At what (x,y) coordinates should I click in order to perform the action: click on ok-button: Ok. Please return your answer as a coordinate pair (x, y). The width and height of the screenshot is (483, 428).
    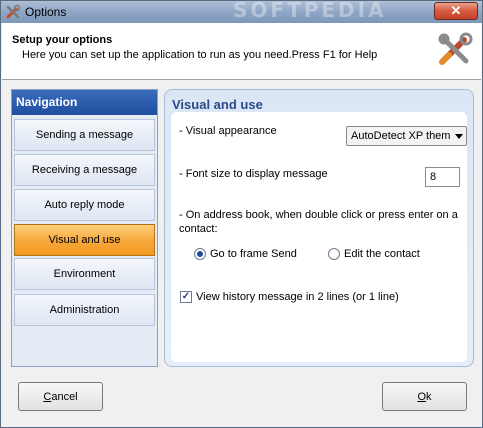
    Looking at the image, I should click on (424, 396).